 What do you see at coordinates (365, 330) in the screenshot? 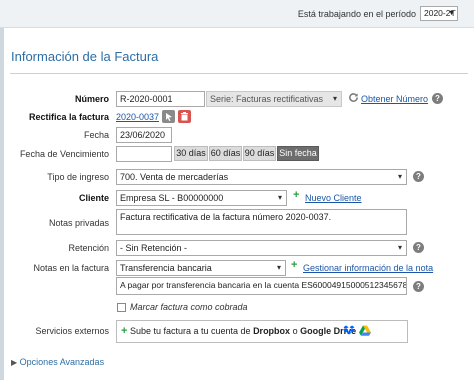
I see `google-drive-icon` at bounding box center [365, 330].